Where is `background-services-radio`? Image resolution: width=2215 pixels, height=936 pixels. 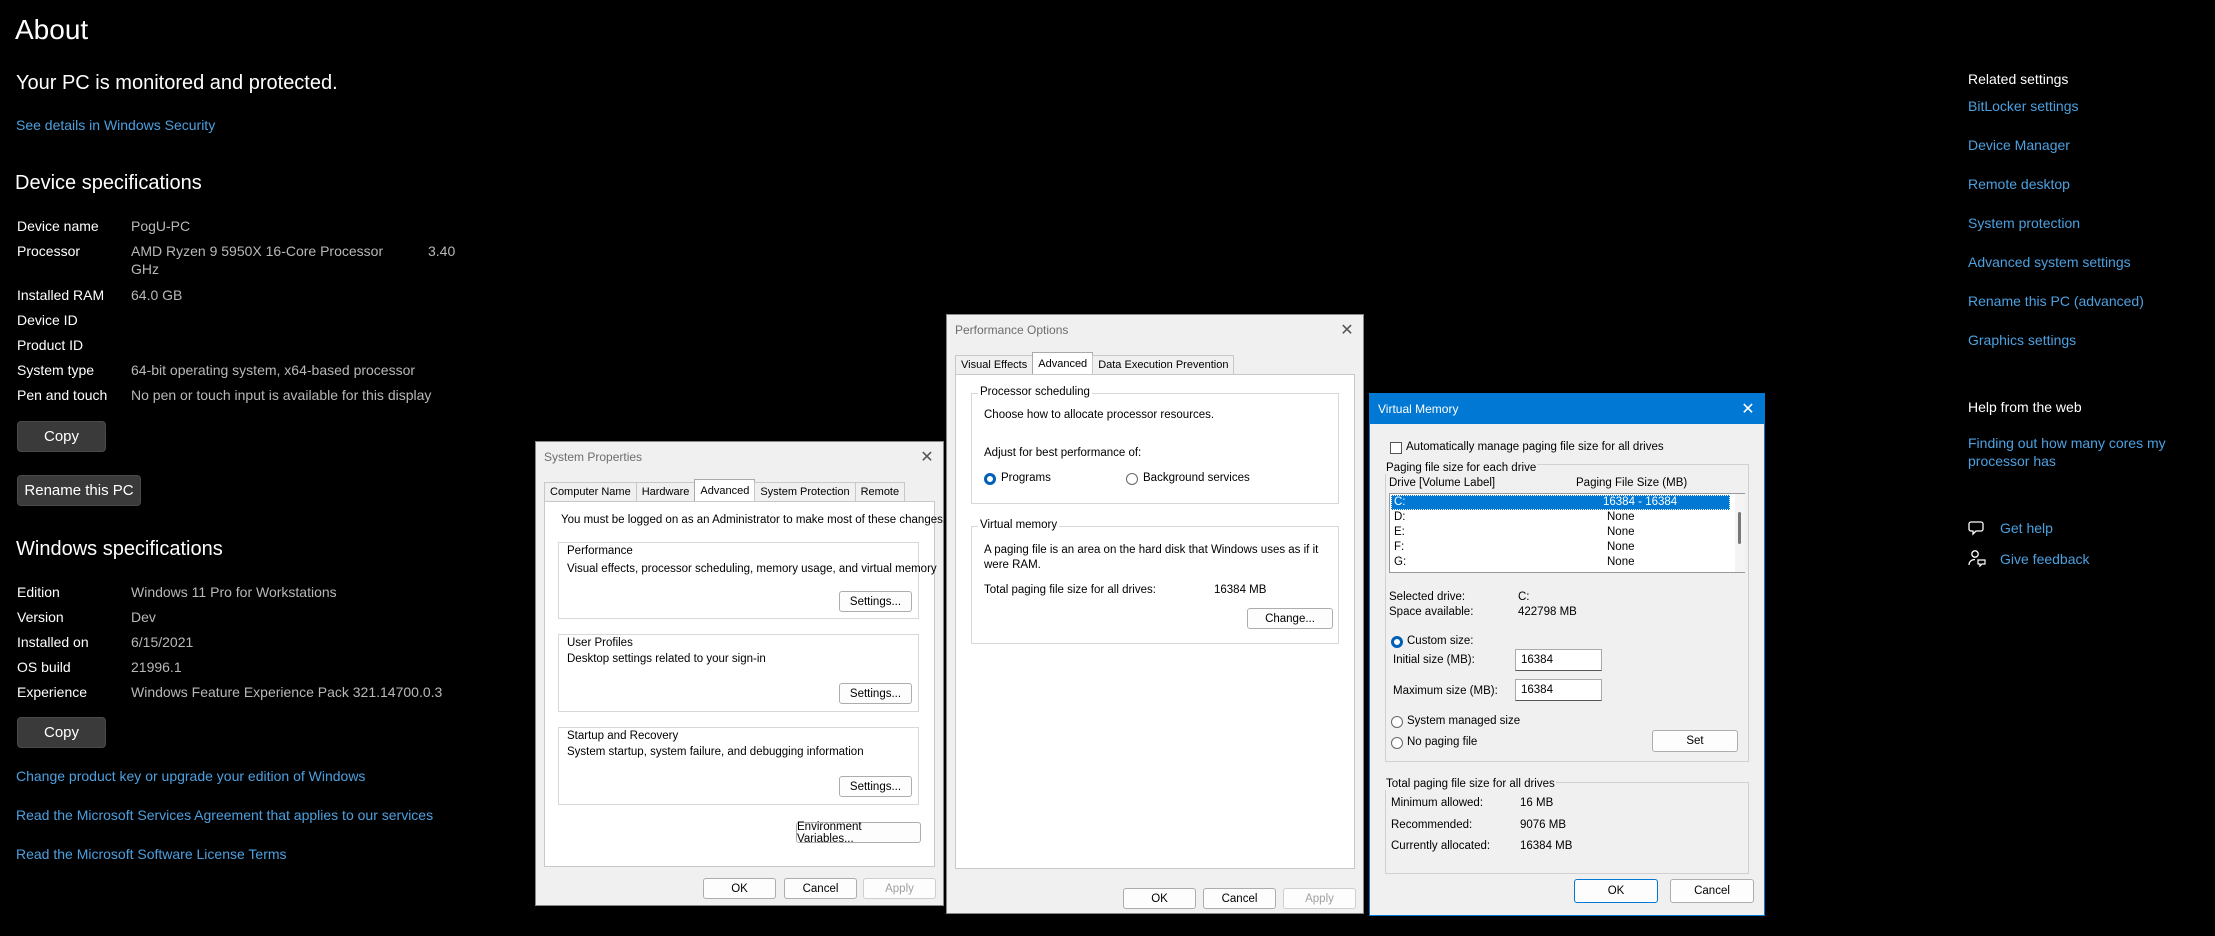
background-services-radio is located at coordinates (1132, 479).